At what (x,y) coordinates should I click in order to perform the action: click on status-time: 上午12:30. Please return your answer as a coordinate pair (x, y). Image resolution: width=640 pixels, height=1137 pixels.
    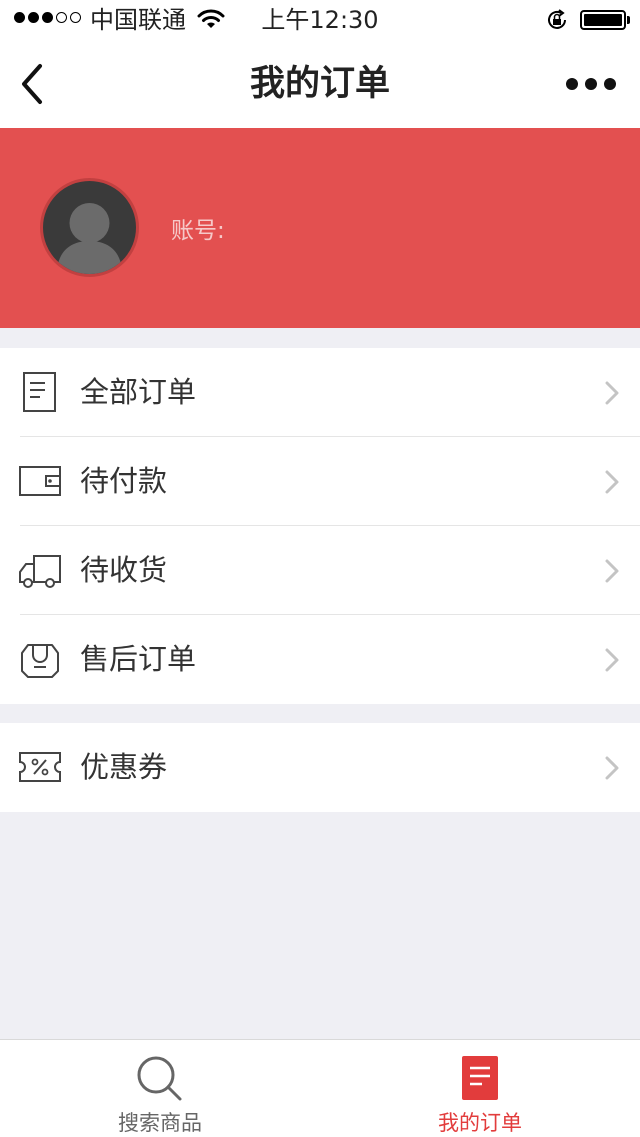
    Looking at the image, I should click on (320, 20).